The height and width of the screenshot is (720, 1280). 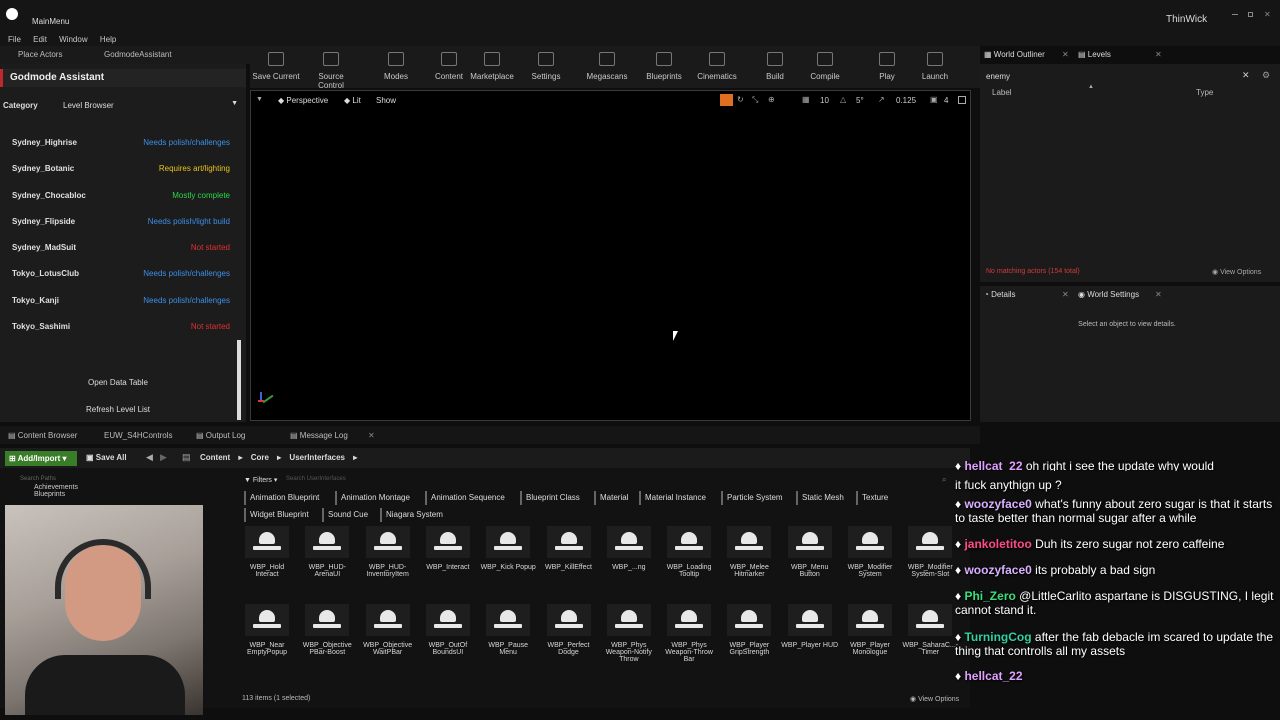 I want to click on asset-tile: WBP_OutOf BoundsUI, so click(x=448, y=637).